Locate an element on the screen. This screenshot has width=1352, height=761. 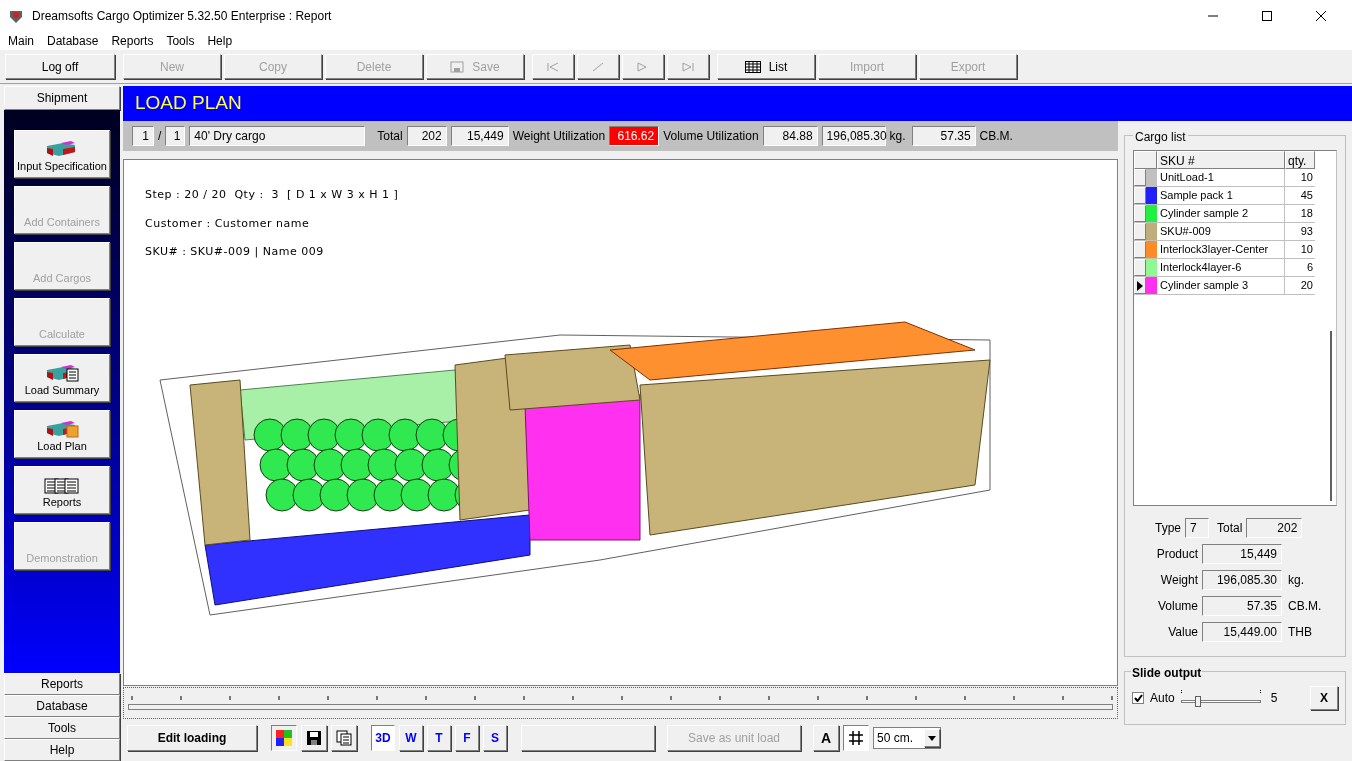
font-button: A is located at coordinates (826, 738).